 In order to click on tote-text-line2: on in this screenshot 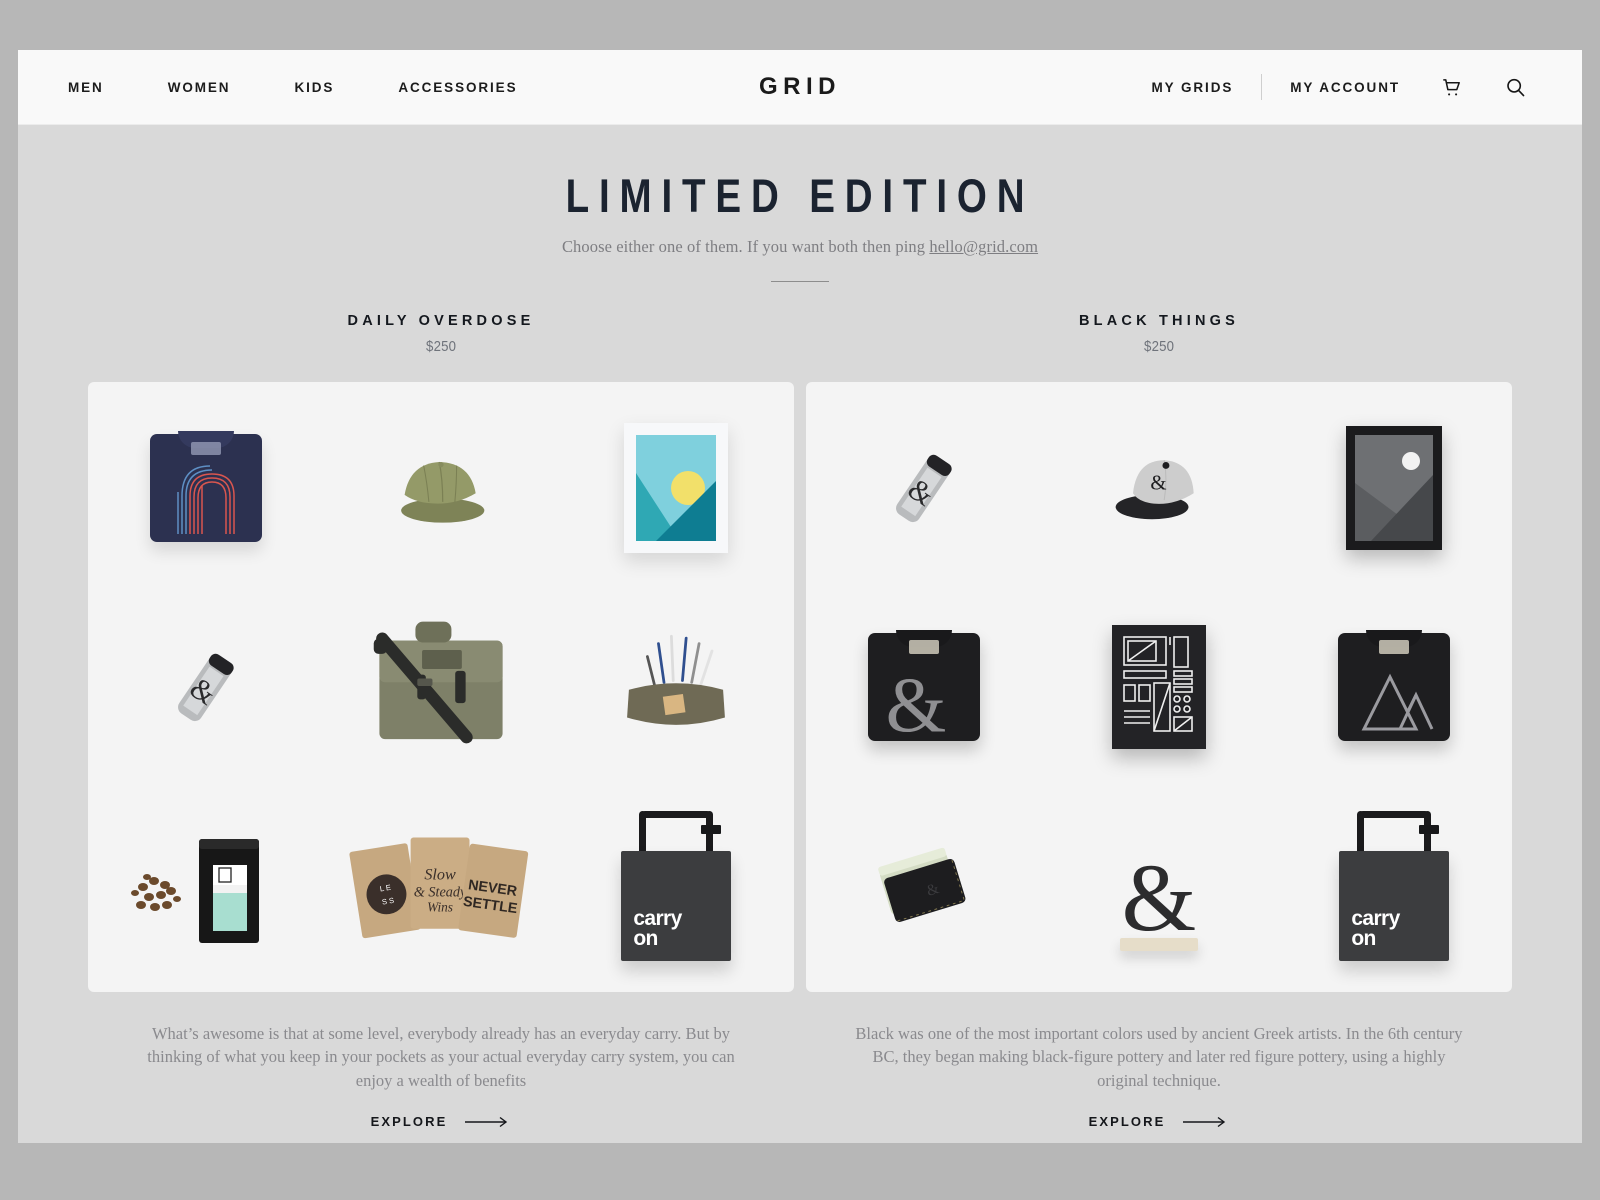, I will do `click(645, 939)`.